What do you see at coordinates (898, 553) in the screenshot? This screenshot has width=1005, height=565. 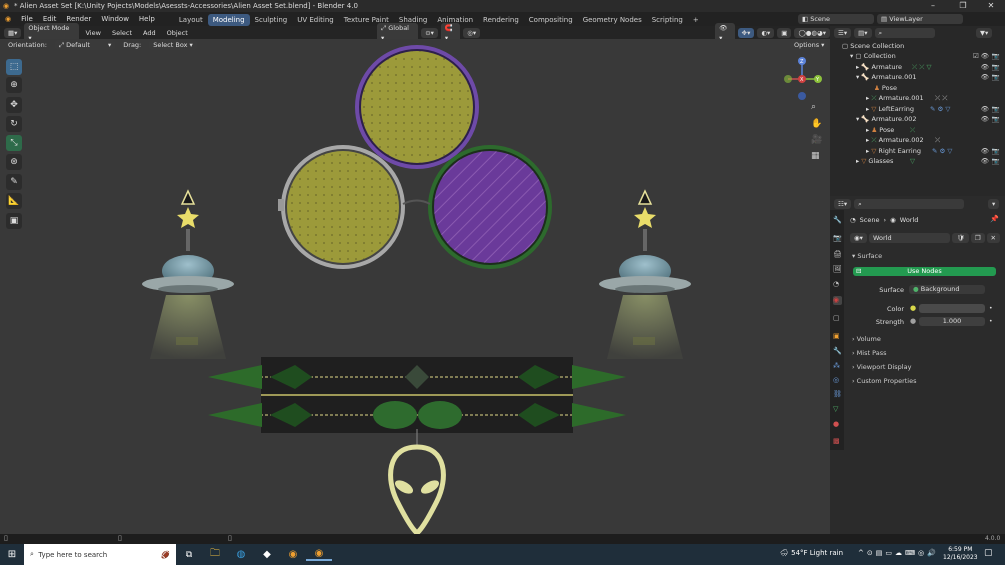 I see `system-tray-icons: ^⊙▤▭☁⌨◎🔊` at bounding box center [898, 553].